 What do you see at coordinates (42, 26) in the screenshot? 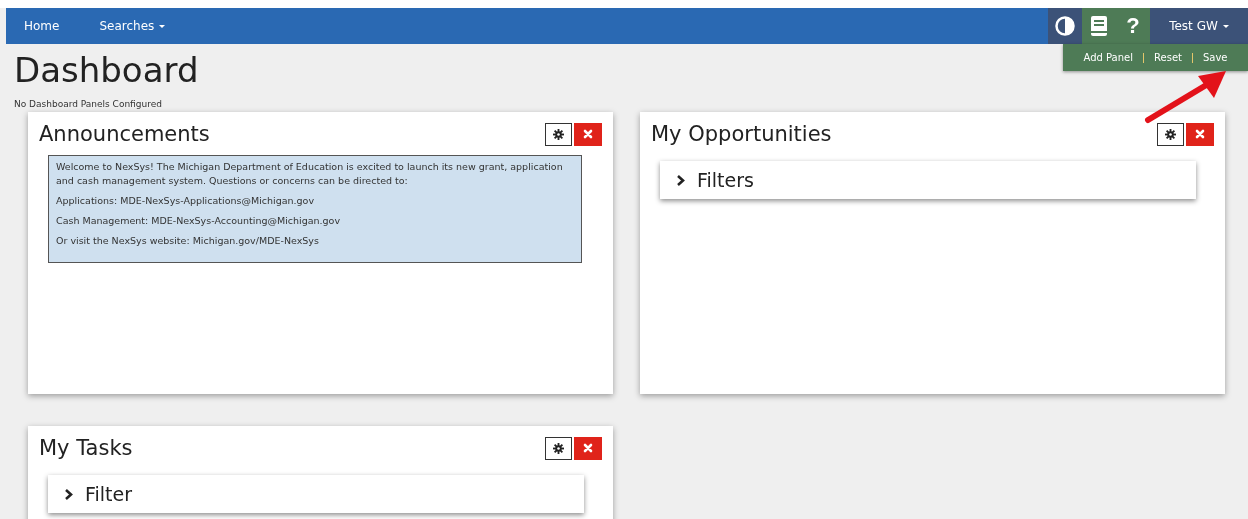
I see `nav-link: Home` at bounding box center [42, 26].